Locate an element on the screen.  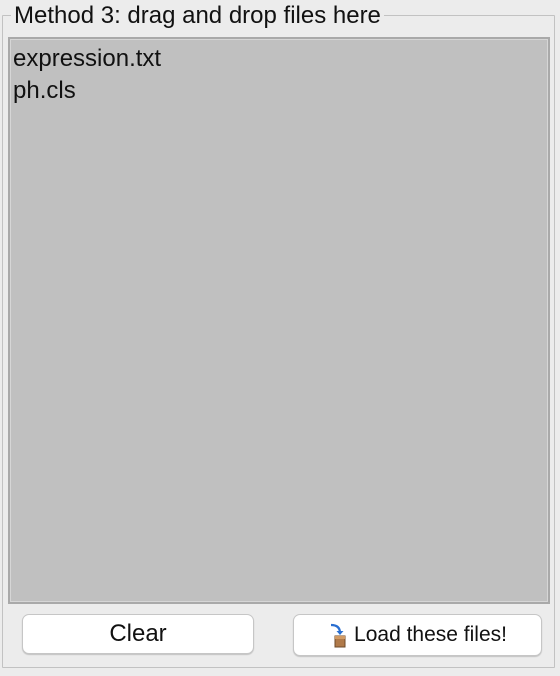
file-list: expression.txt ph.cls is located at coordinates (279, 73).